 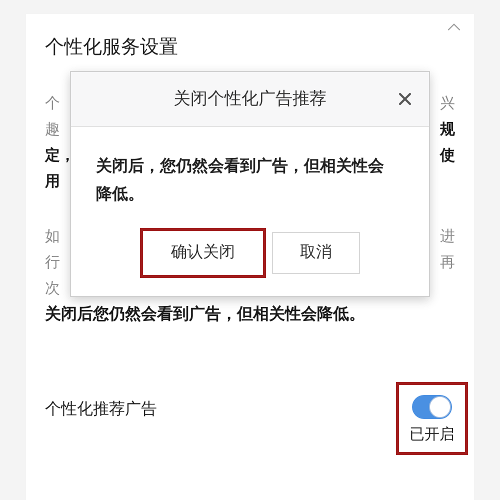 I want to click on dialog-message: 关闭后，您仍然会看到广告，但相关性会降低。, so click(x=240, y=180).